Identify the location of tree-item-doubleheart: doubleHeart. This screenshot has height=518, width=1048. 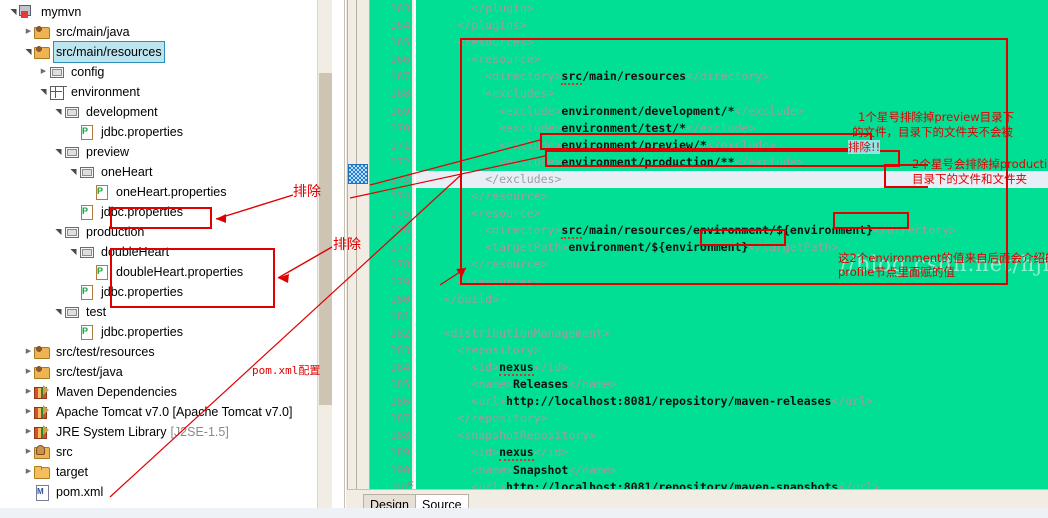
(166, 252).